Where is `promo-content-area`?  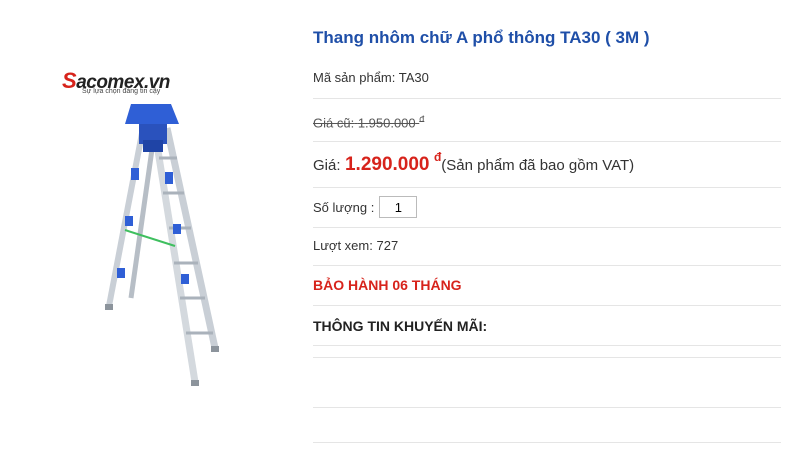 promo-content-area is located at coordinates (547, 382).